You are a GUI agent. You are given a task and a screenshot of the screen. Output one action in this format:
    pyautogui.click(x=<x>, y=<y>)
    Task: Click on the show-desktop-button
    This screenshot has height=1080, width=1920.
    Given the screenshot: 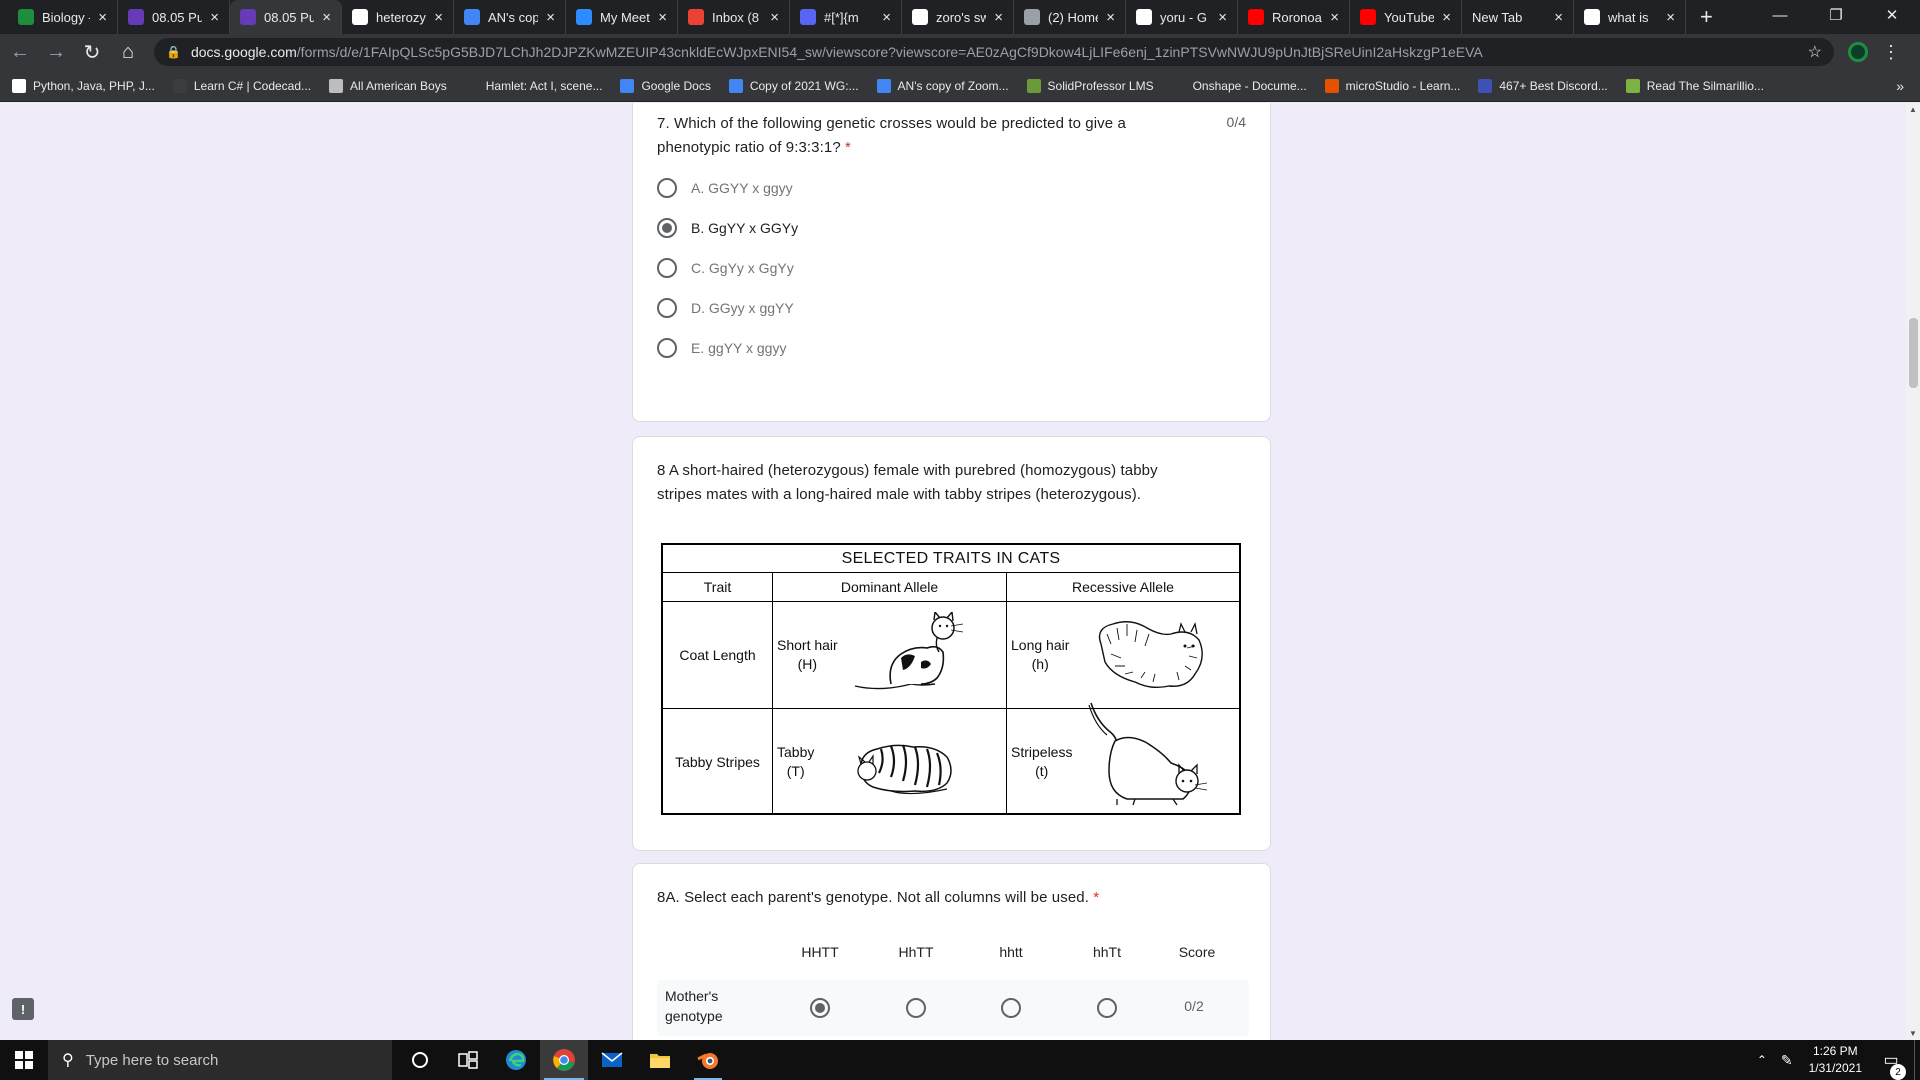 What is the action you would take?
    pyautogui.click(x=1917, y=1060)
    